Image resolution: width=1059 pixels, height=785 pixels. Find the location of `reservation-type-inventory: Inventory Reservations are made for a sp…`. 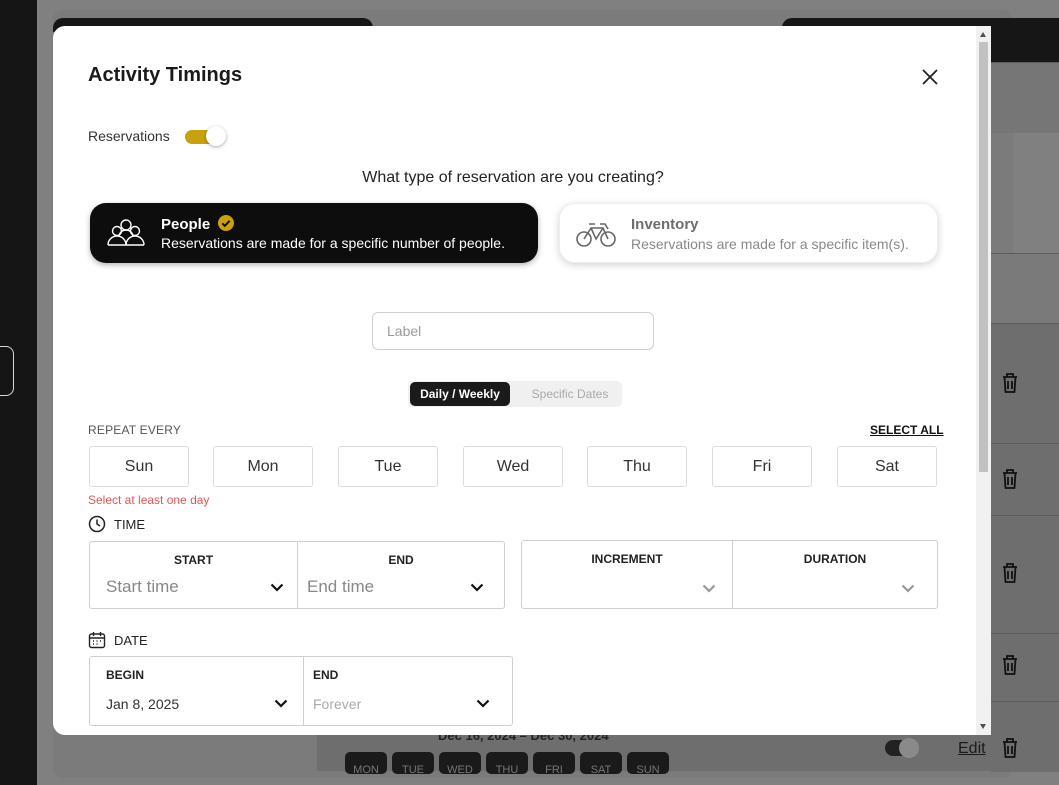

reservation-type-inventory: Inventory Reservations are made for a sp… is located at coordinates (748, 233).